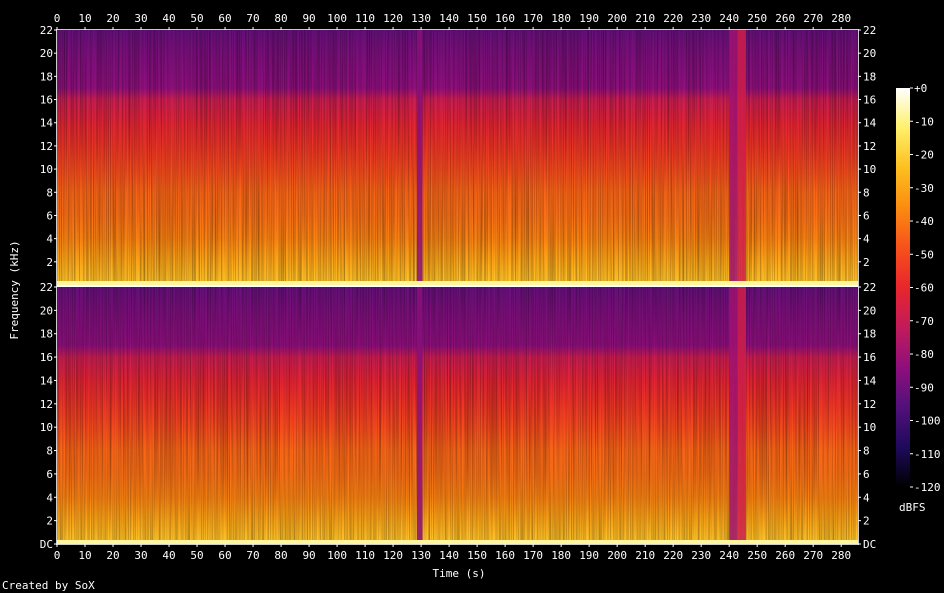 This screenshot has height=593, width=944. Describe the element at coordinates (924, 188) in the screenshot. I see `colorbar-tick-label: -30` at that location.